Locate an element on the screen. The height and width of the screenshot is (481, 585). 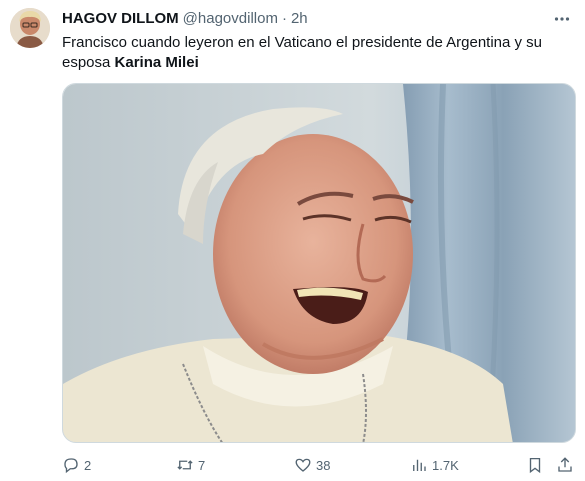
tweet-actions: 2 7 38 1.7K is located at coordinates (319, 465).